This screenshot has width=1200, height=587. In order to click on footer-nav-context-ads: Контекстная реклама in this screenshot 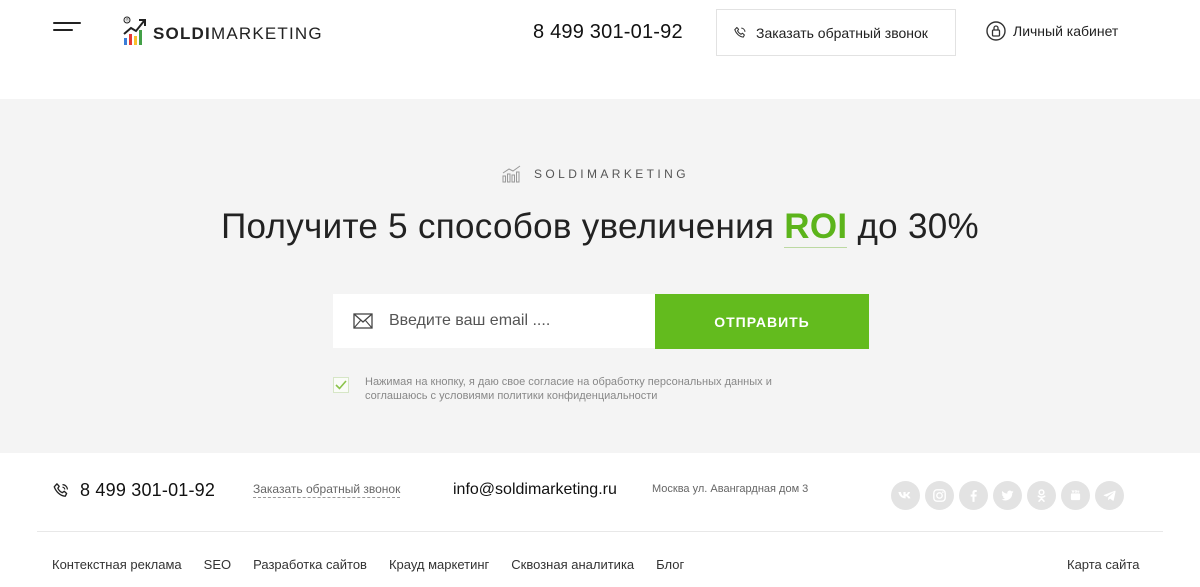, I will do `click(117, 564)`.